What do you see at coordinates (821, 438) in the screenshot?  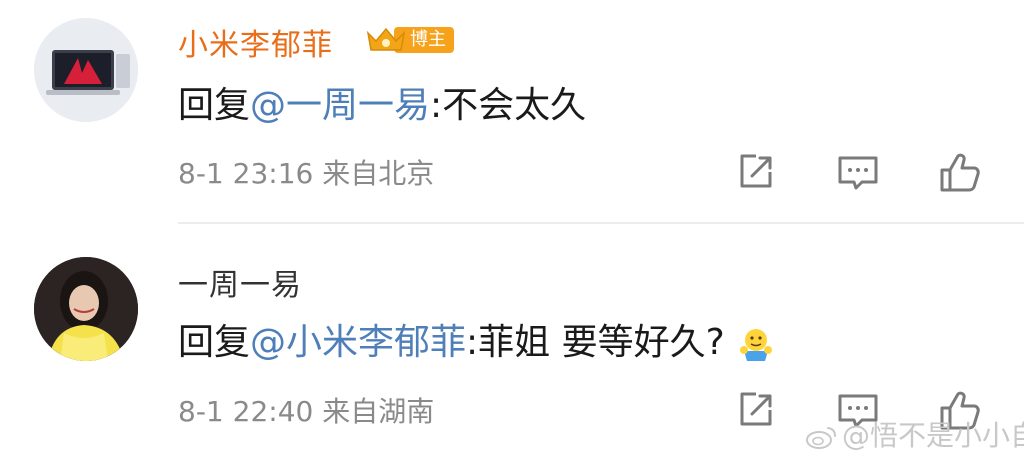 I see `weibo-logo-icon` at bounding box center [821, 438].